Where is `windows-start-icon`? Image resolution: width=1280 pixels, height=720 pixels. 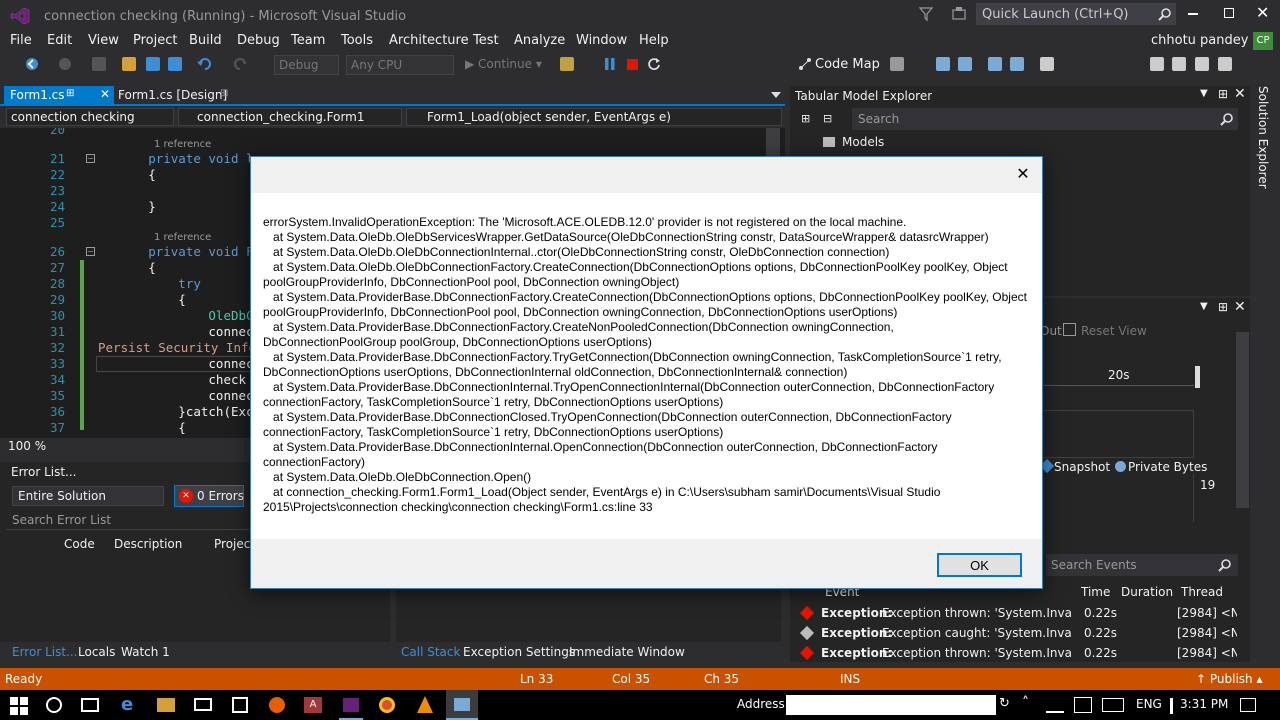 windows-start-icon is located at coordinates (19, 706).